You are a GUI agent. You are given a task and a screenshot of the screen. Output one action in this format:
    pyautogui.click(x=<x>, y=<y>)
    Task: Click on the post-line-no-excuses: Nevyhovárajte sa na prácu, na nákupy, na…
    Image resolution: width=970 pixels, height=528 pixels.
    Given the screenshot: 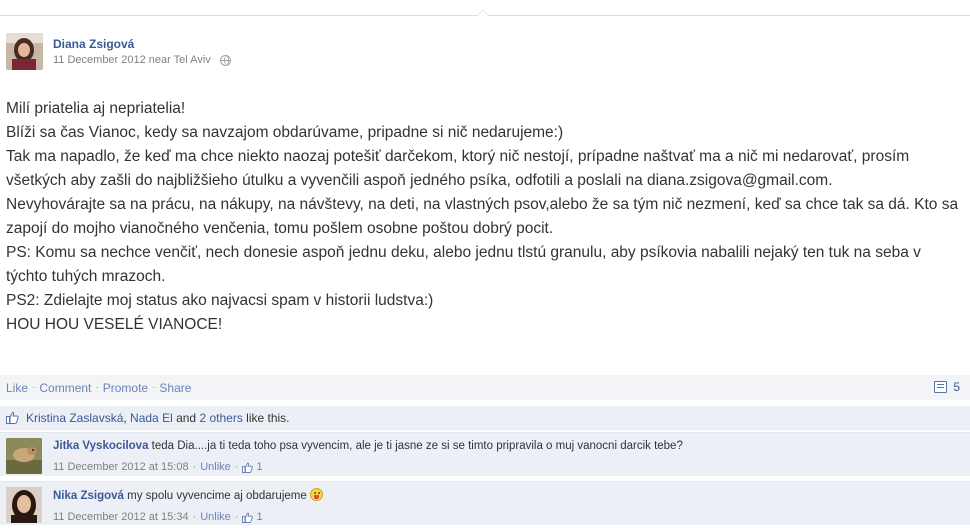 What is the action you would take?
    pyautogui.click(x=482, y=216)
    